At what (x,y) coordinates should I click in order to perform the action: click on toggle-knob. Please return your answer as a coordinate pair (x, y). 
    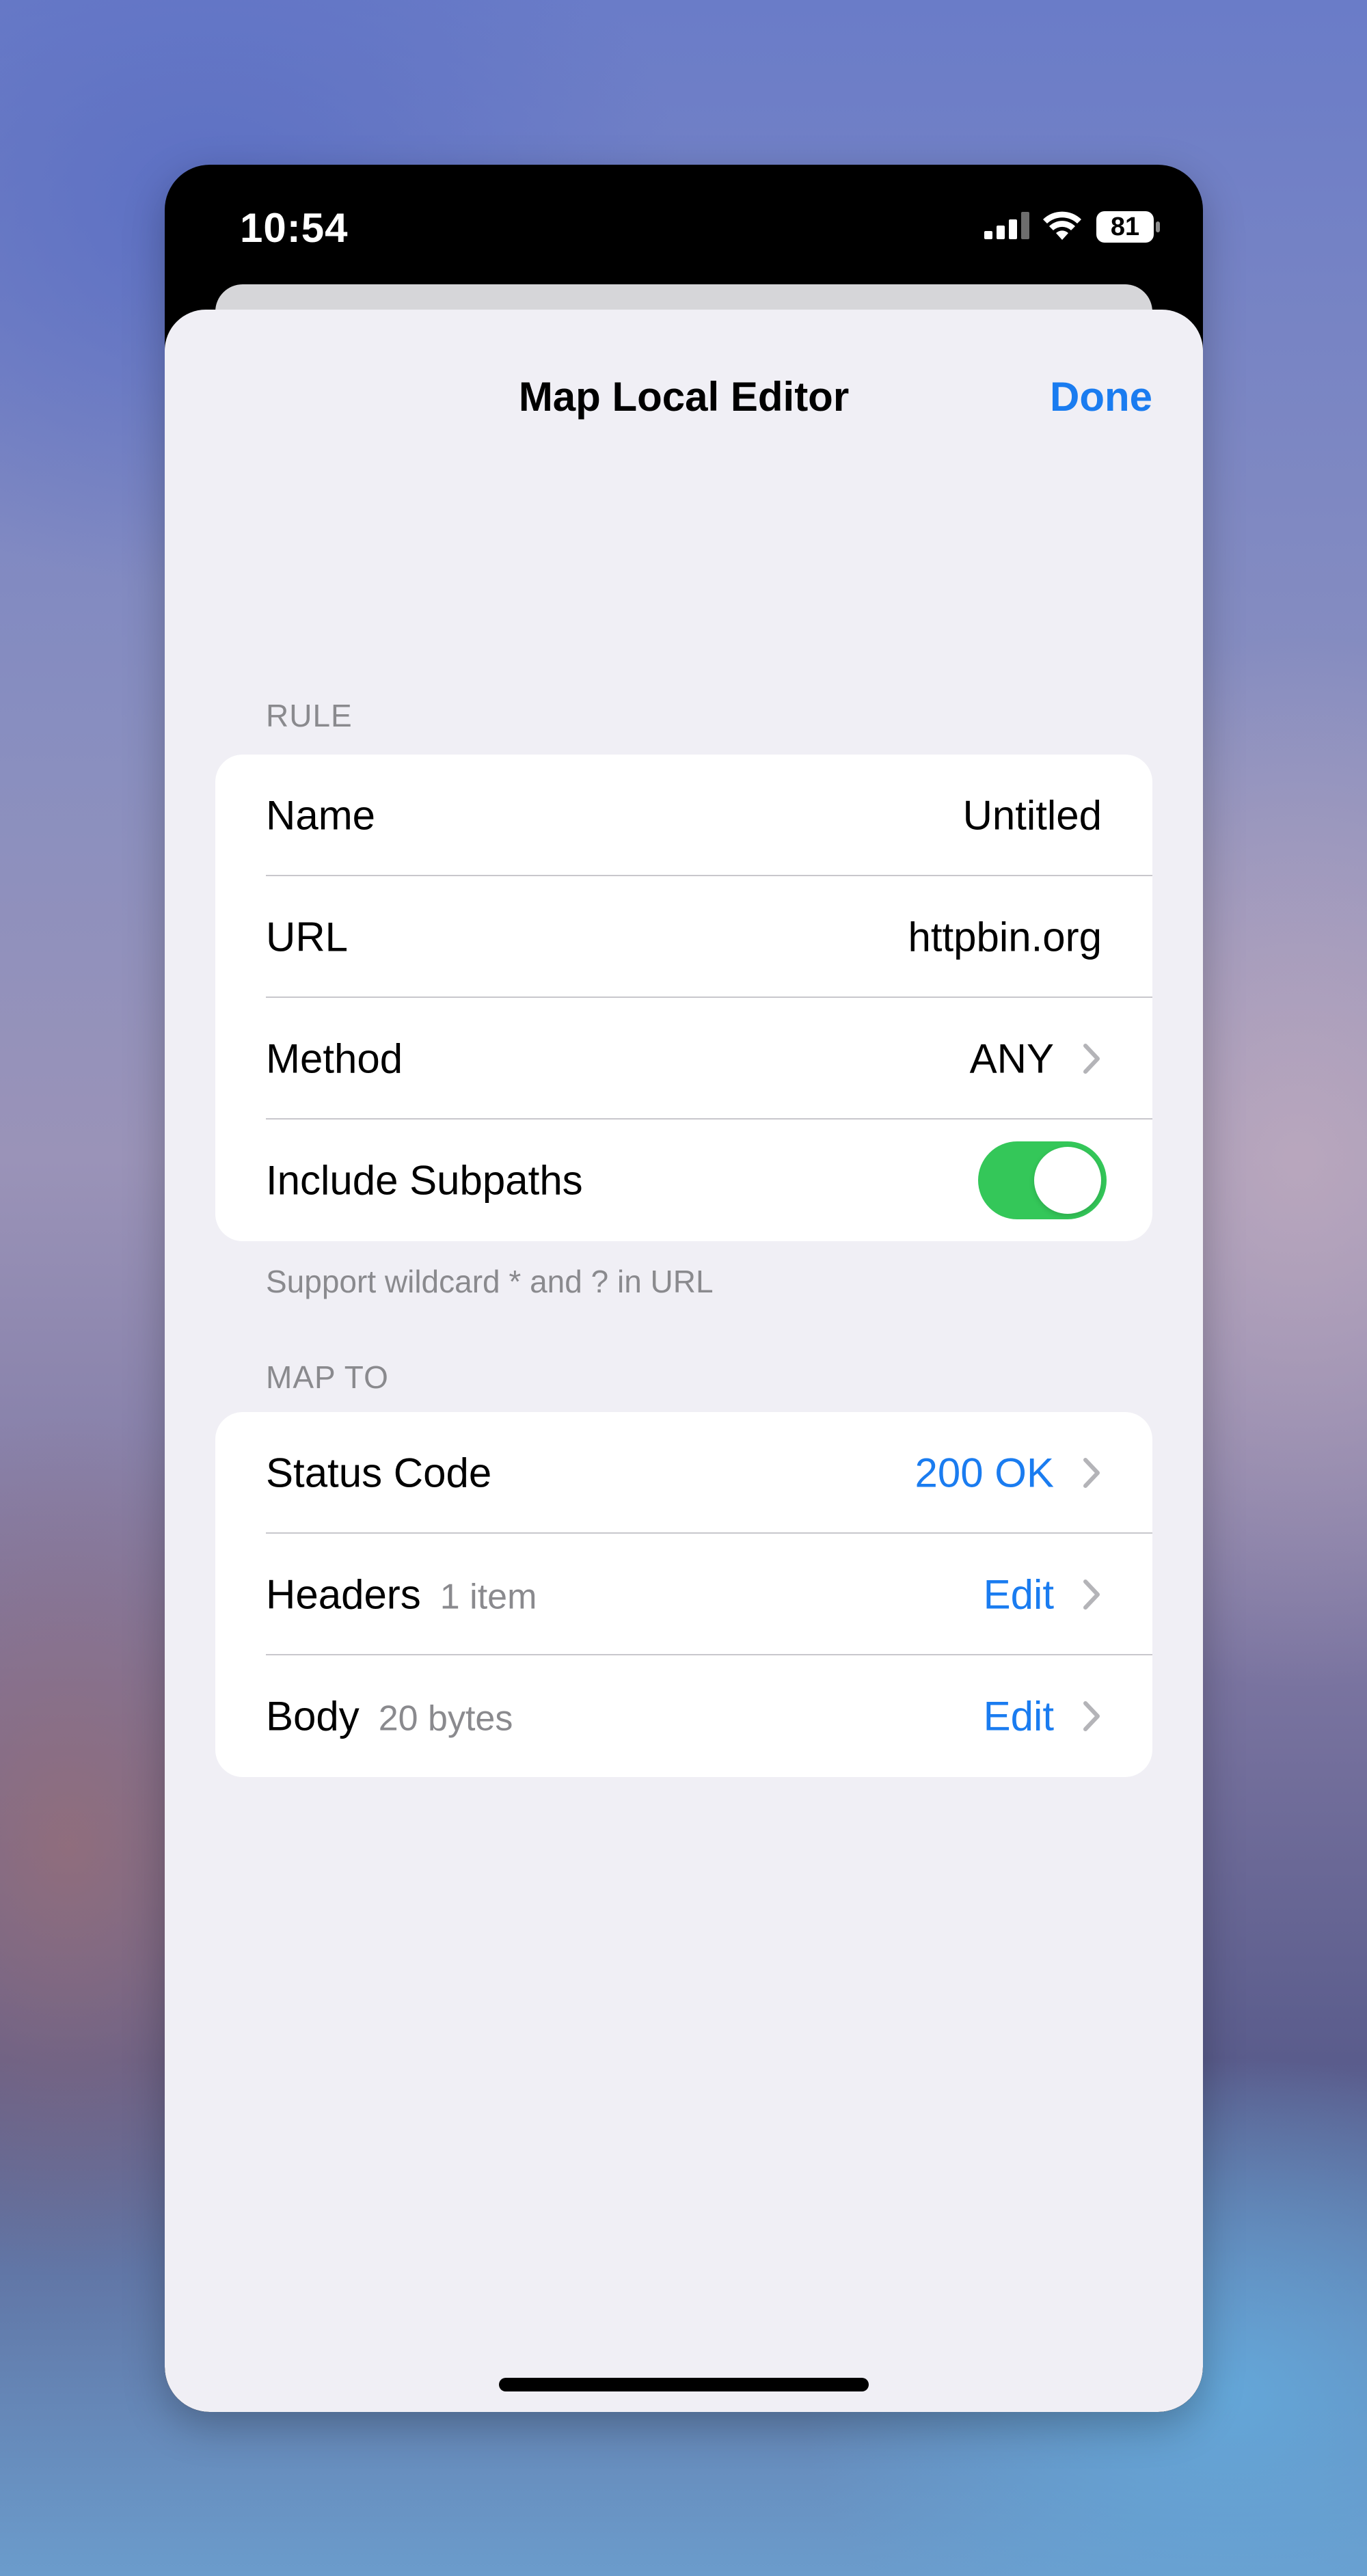
    Looking at the image, I should click on (1067, 1181).